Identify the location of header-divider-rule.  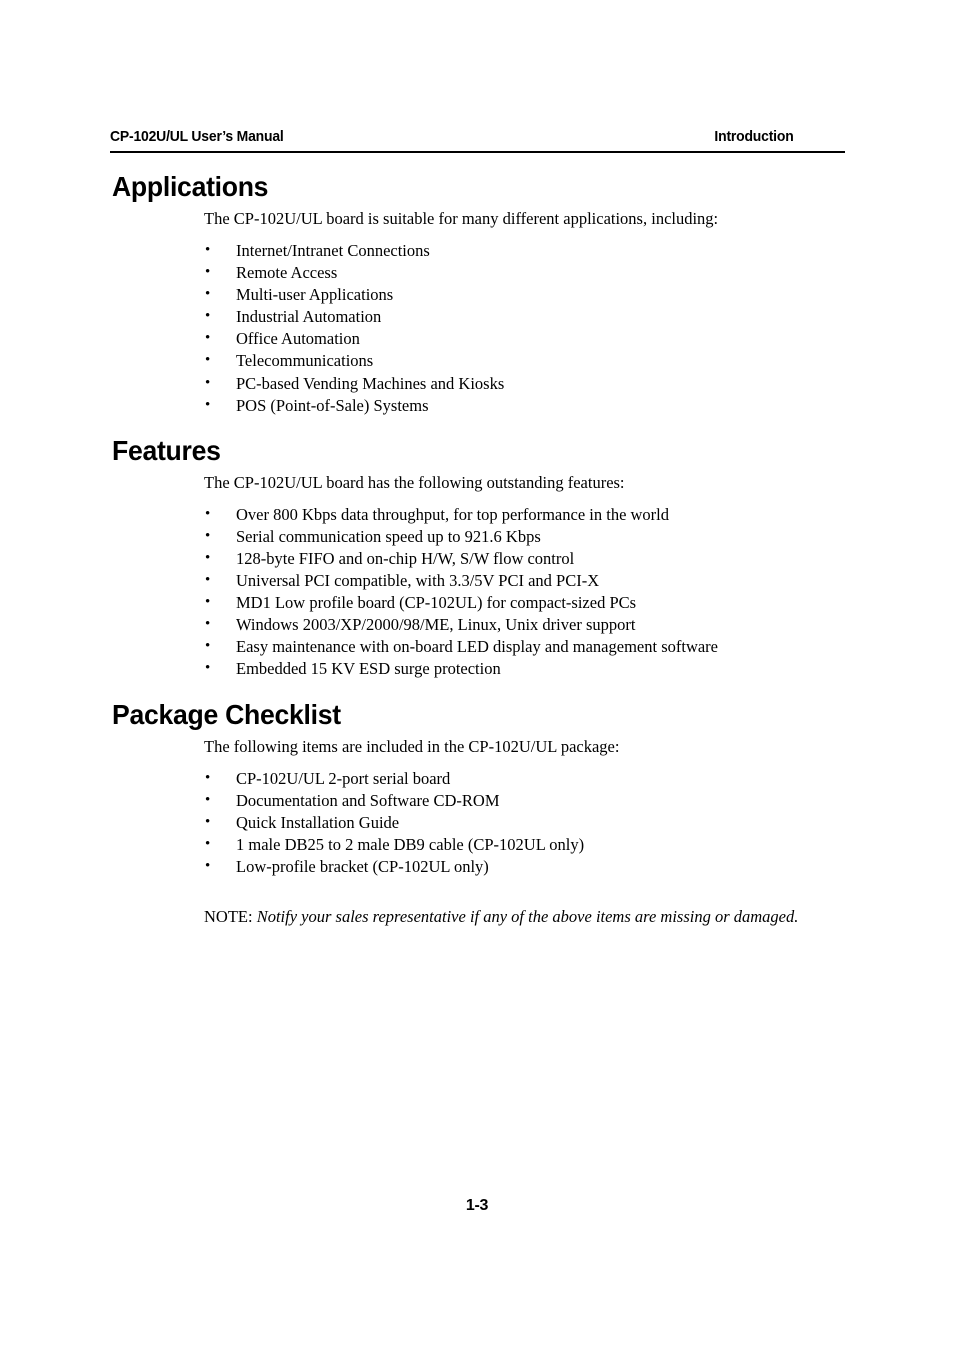
(477, 152).